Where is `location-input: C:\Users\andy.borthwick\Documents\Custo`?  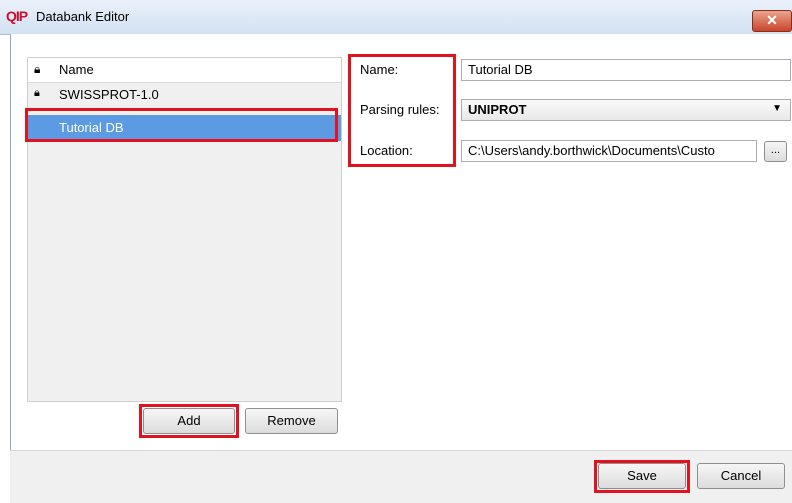
location-input: C:\Users\andy.borthwick\Documents\Custo is located at coordinates (609, 151).